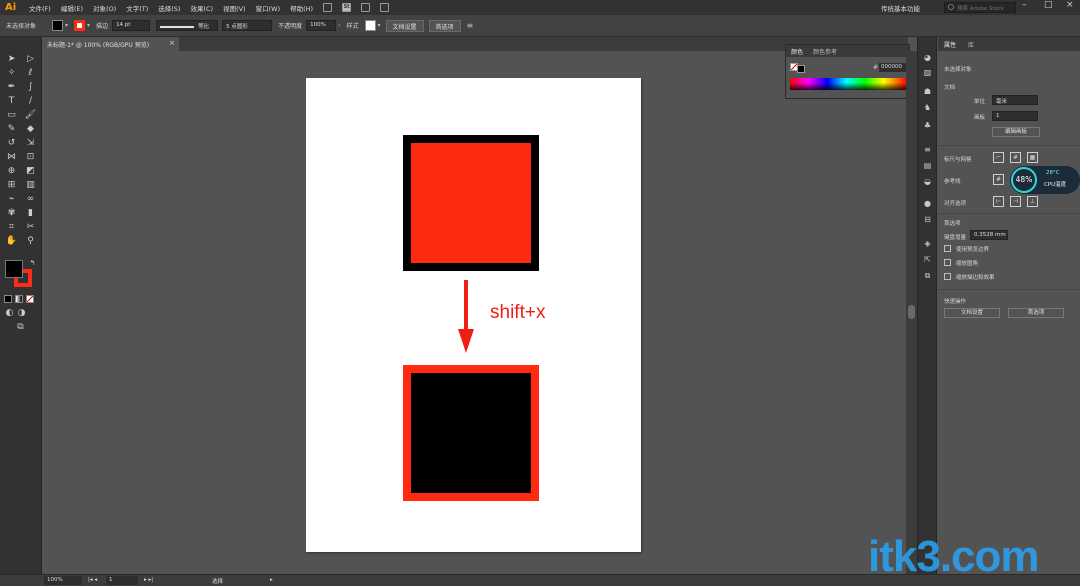  What do you see at coordinates (927, 72) in the screenshot?
I see `color-guide-icon: ▨` at bounding box center [927, 72].